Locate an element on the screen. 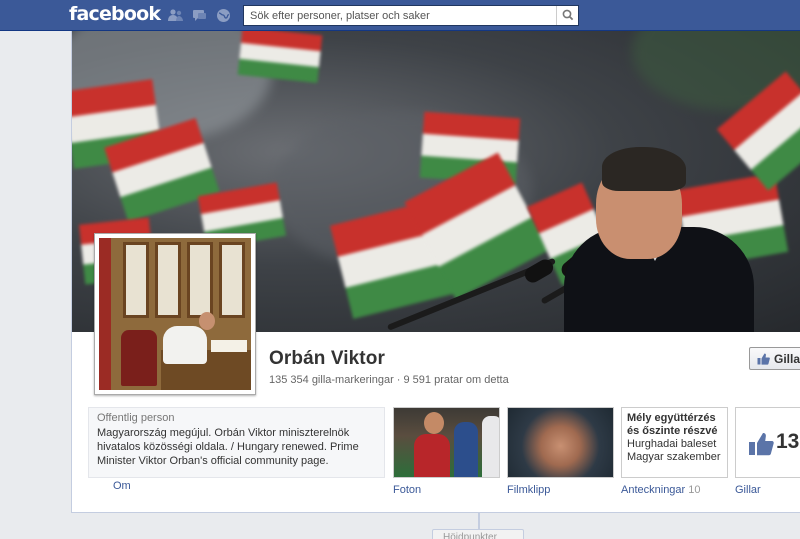  top-navigation-bar: facebook is located at coordinates (400, 15).